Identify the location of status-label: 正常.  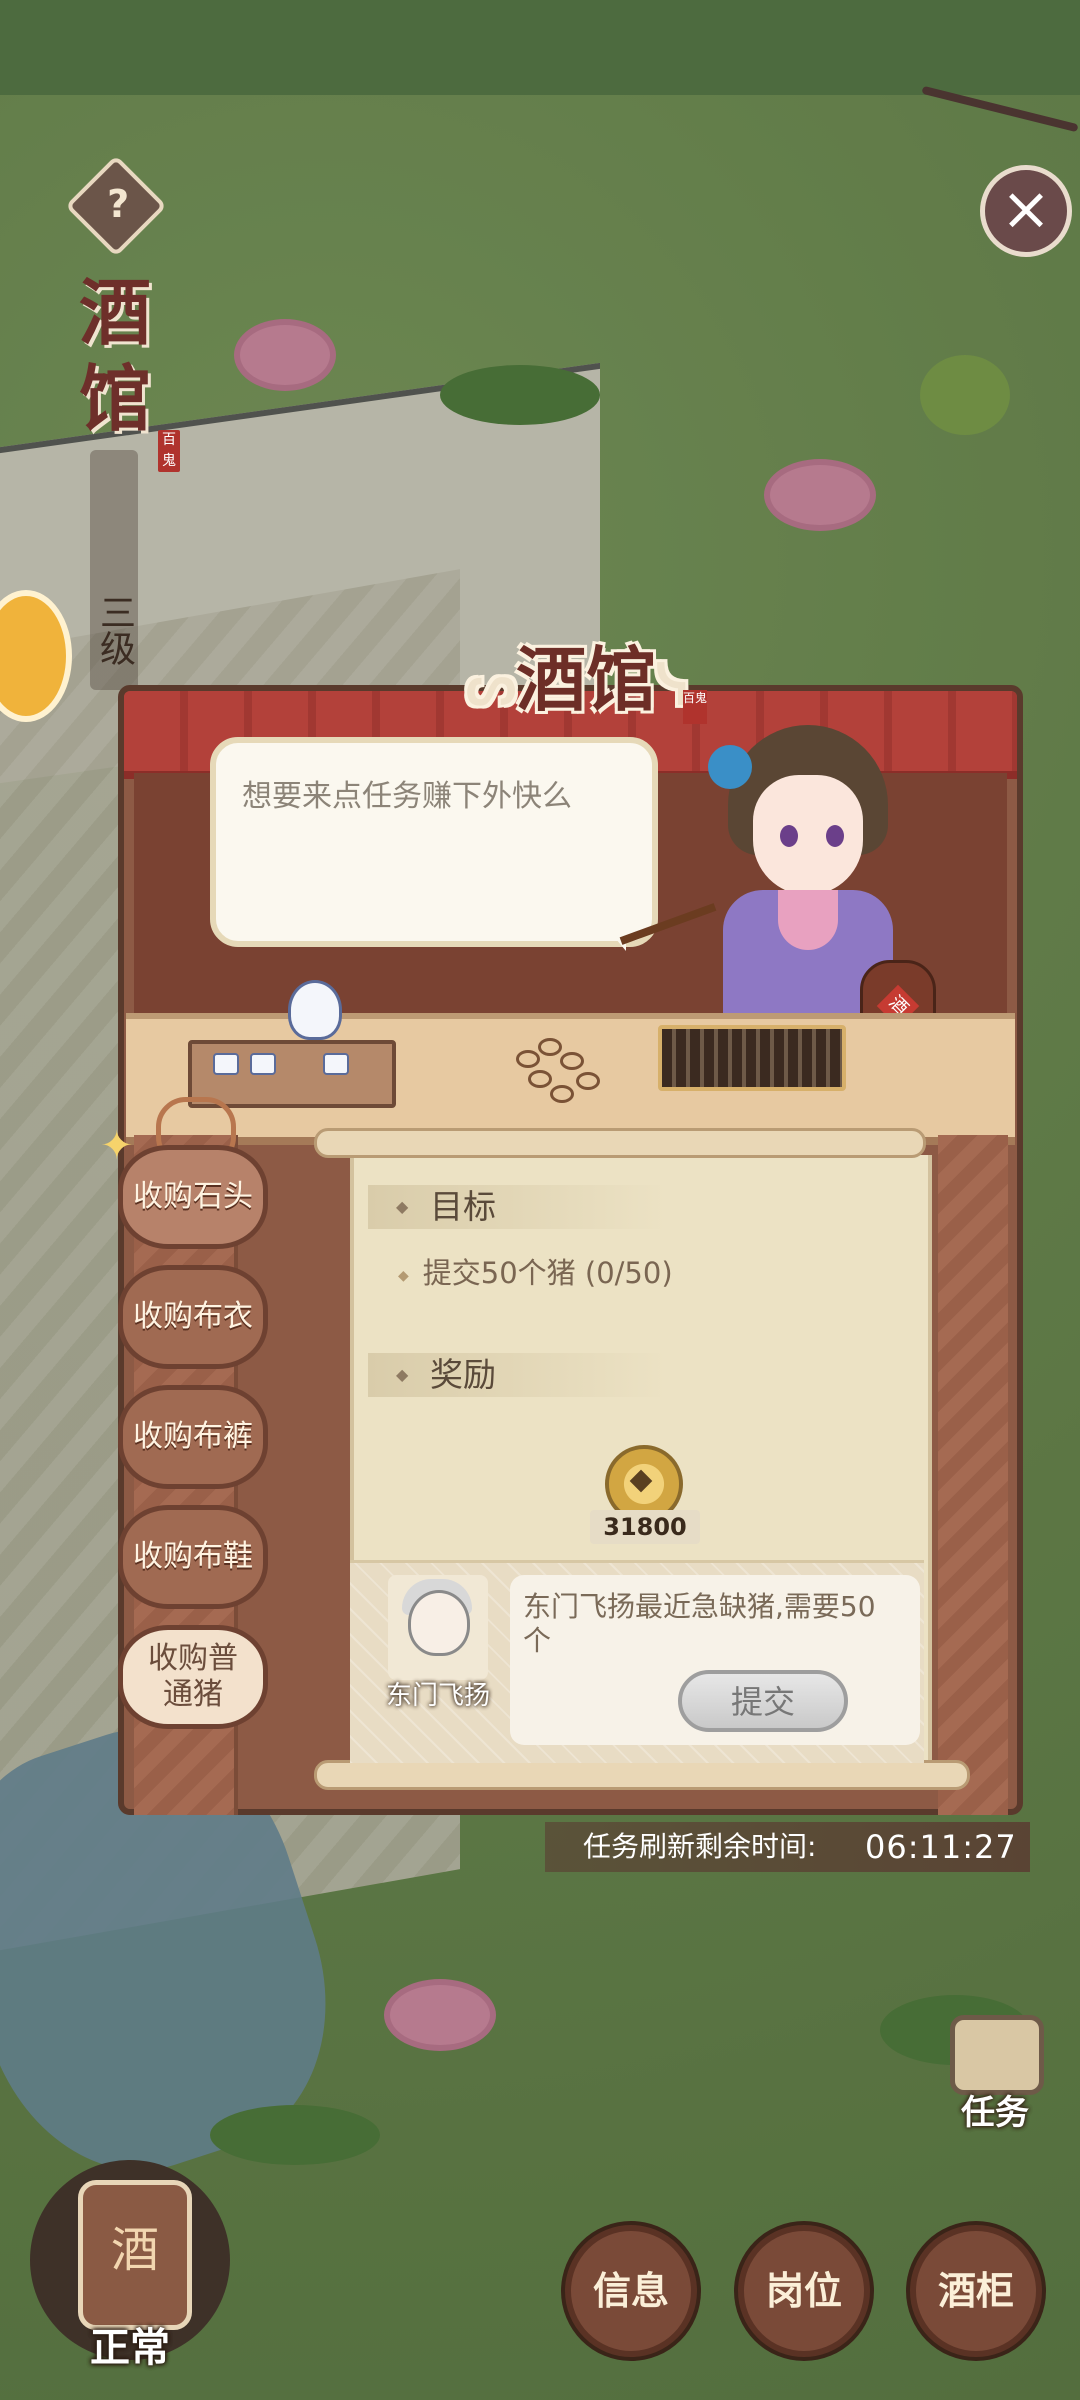
(130, 2348).